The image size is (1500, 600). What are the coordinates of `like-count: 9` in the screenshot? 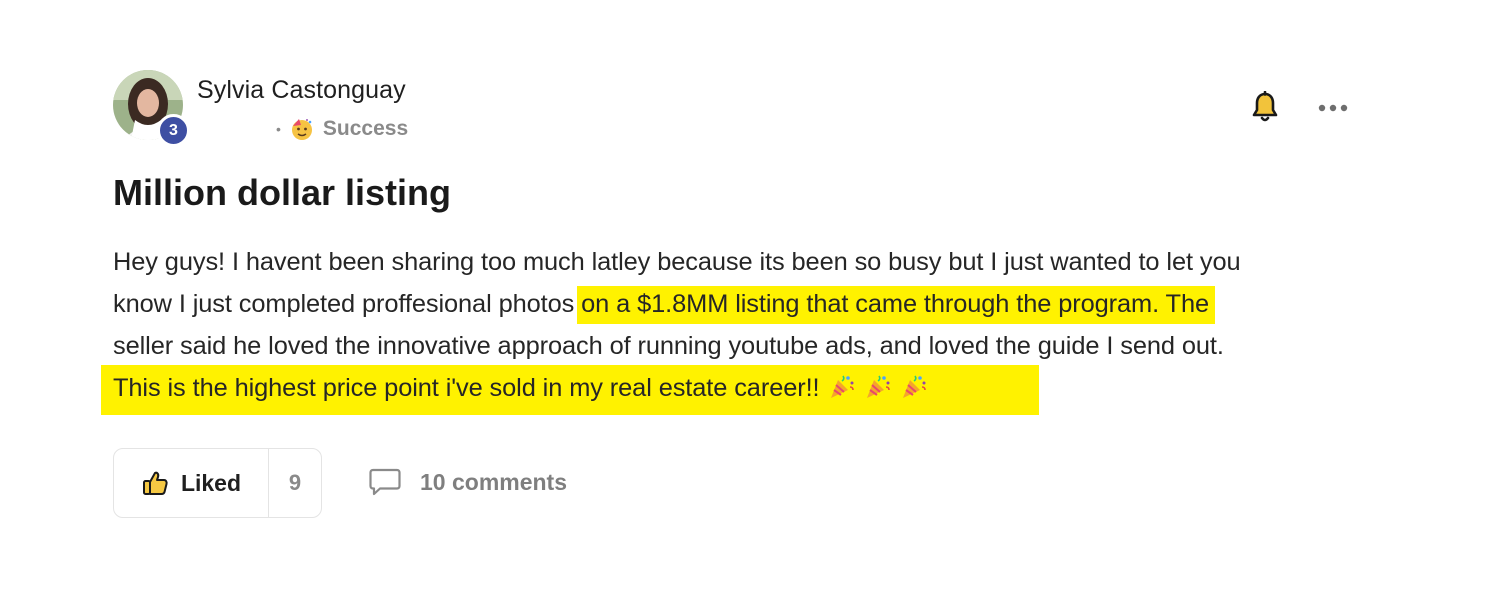 It's located at (295, 483).